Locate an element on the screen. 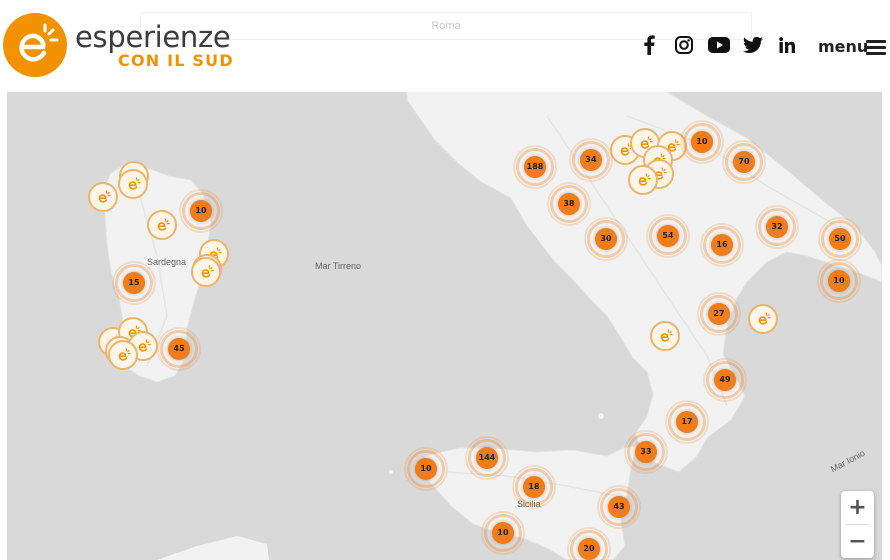  cluster-count: 16 is located at coordinates (722, 245).